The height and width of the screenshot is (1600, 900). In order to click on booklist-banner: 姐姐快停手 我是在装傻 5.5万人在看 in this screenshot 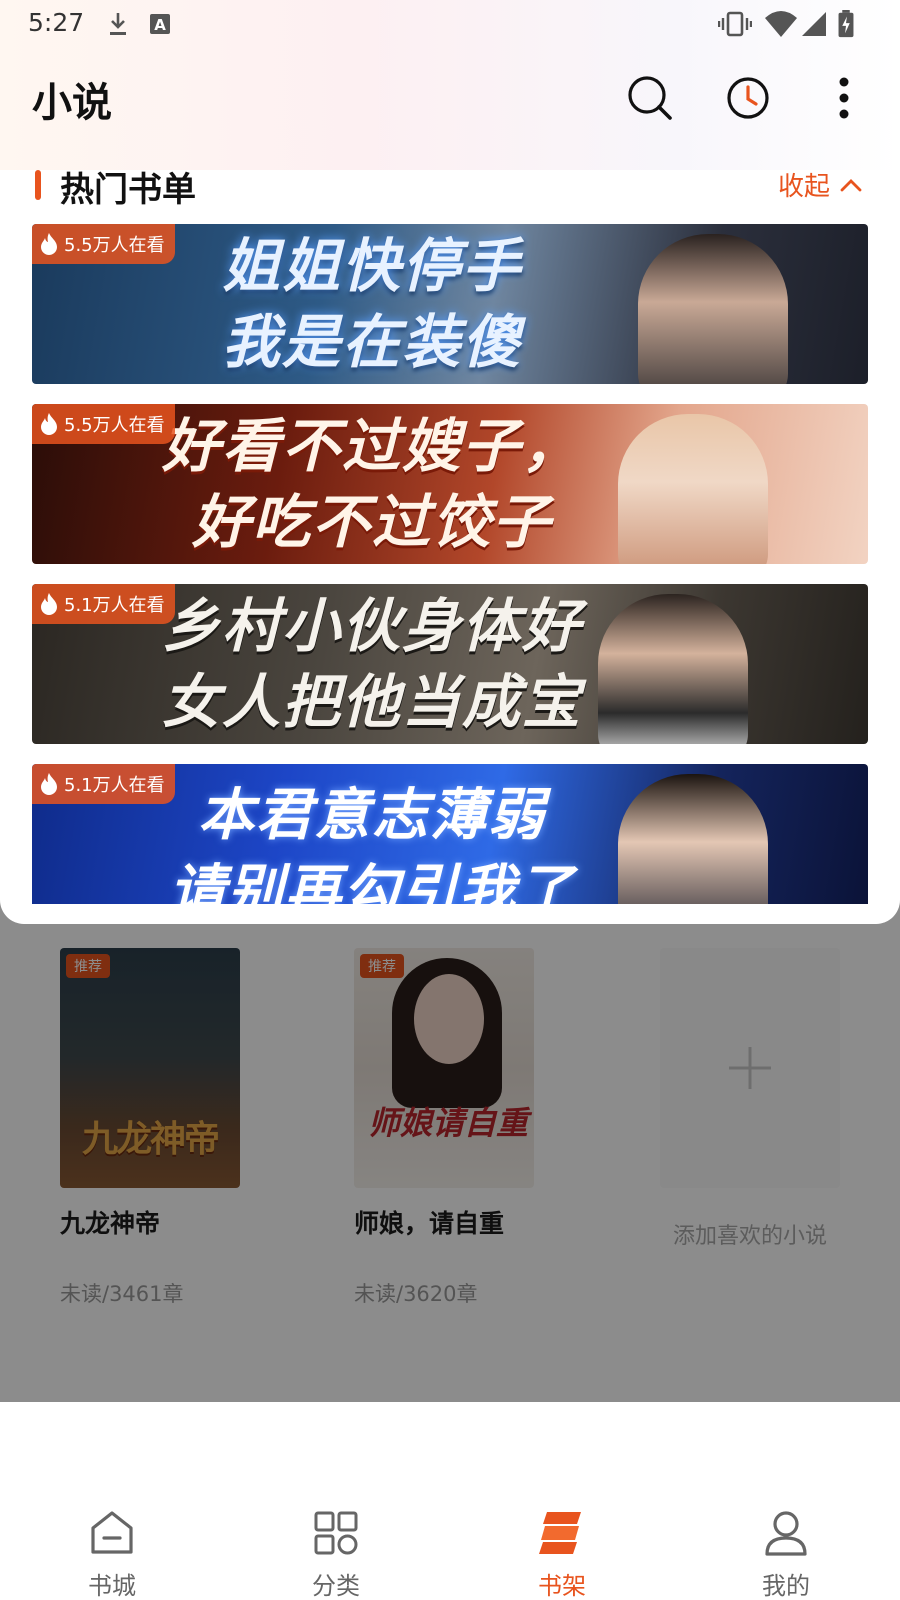, I will do `click(450, 304)`.